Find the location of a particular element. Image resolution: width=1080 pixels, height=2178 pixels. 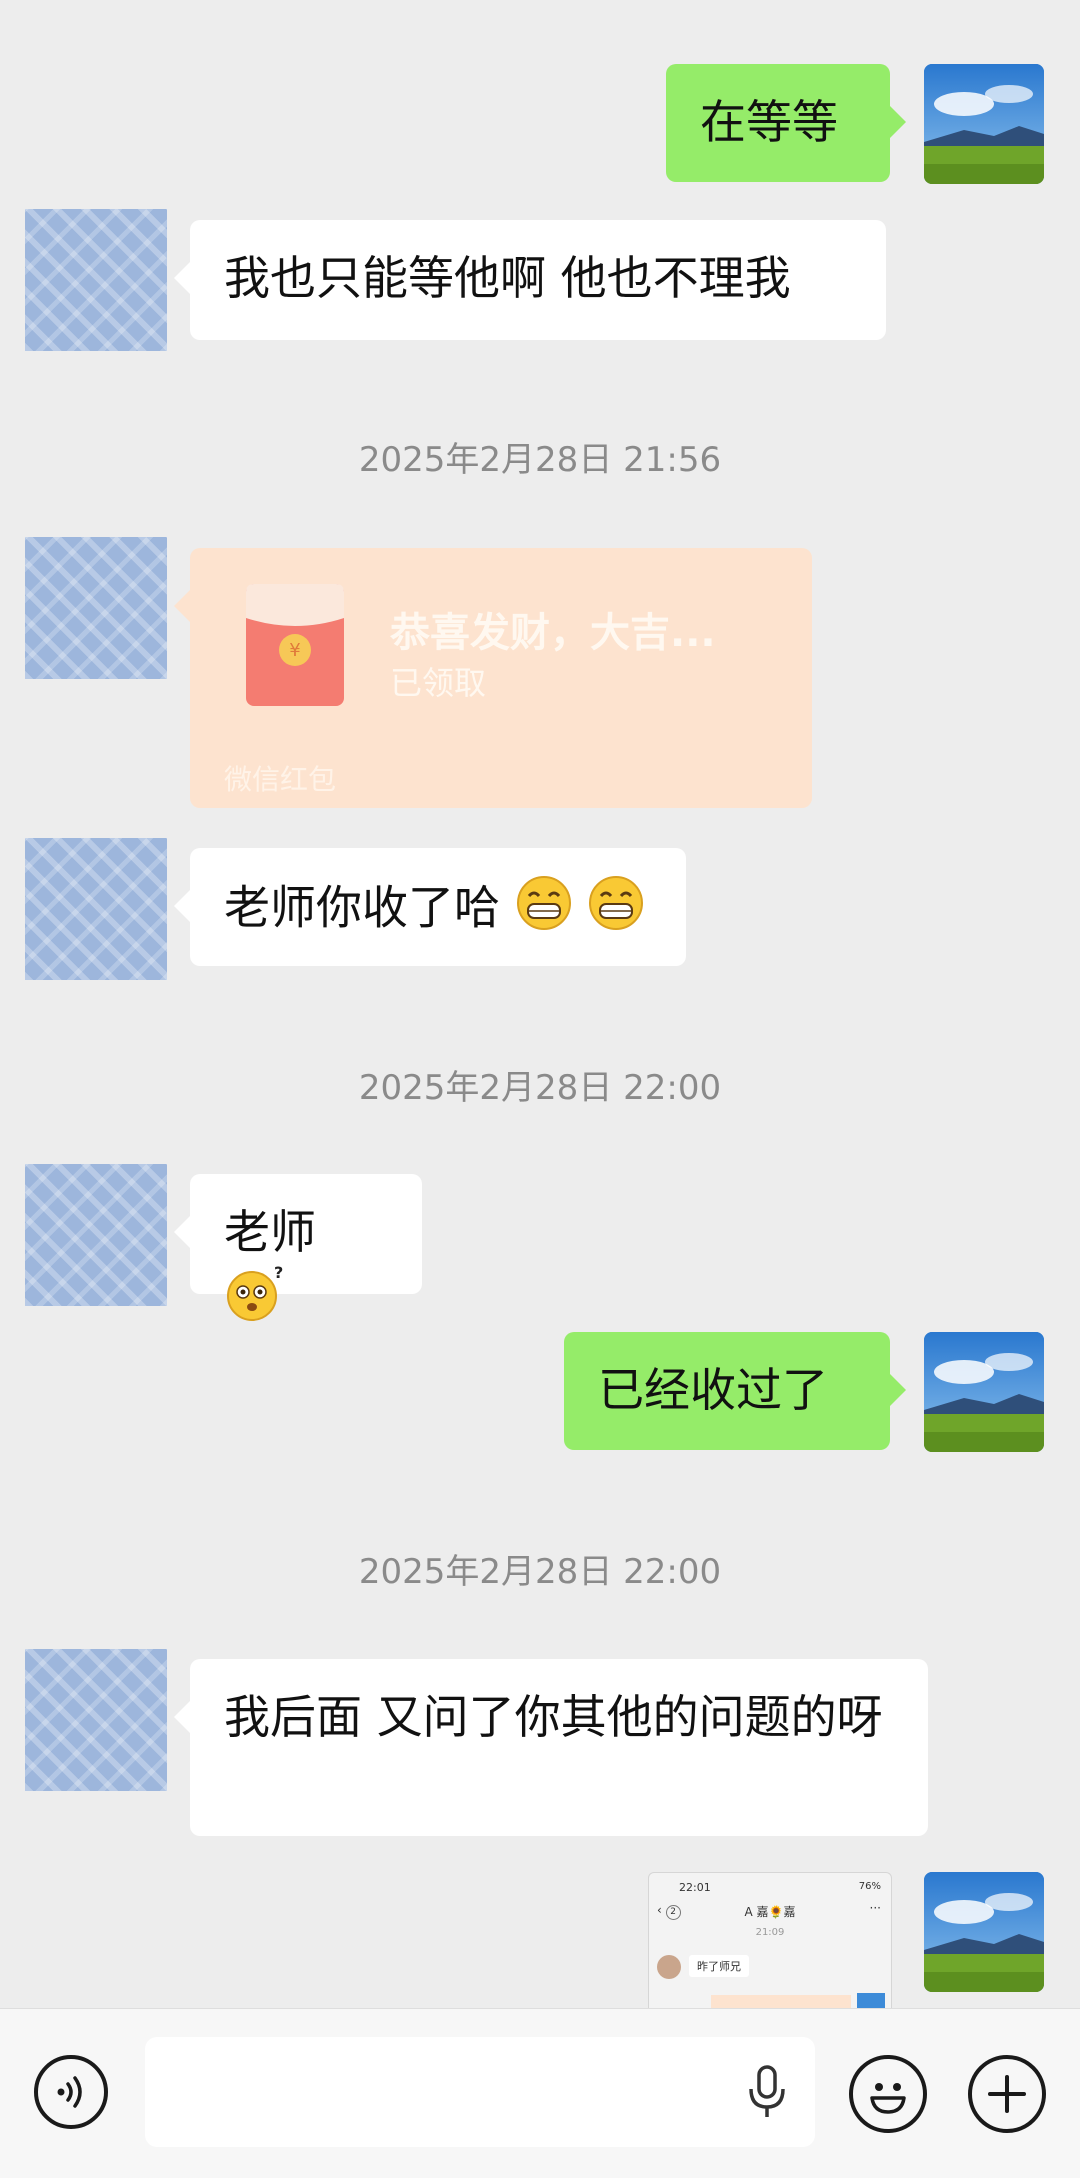

message-bubble-received: 我也只能等他啊 他也不理我 is located at coordinates (530, 280).